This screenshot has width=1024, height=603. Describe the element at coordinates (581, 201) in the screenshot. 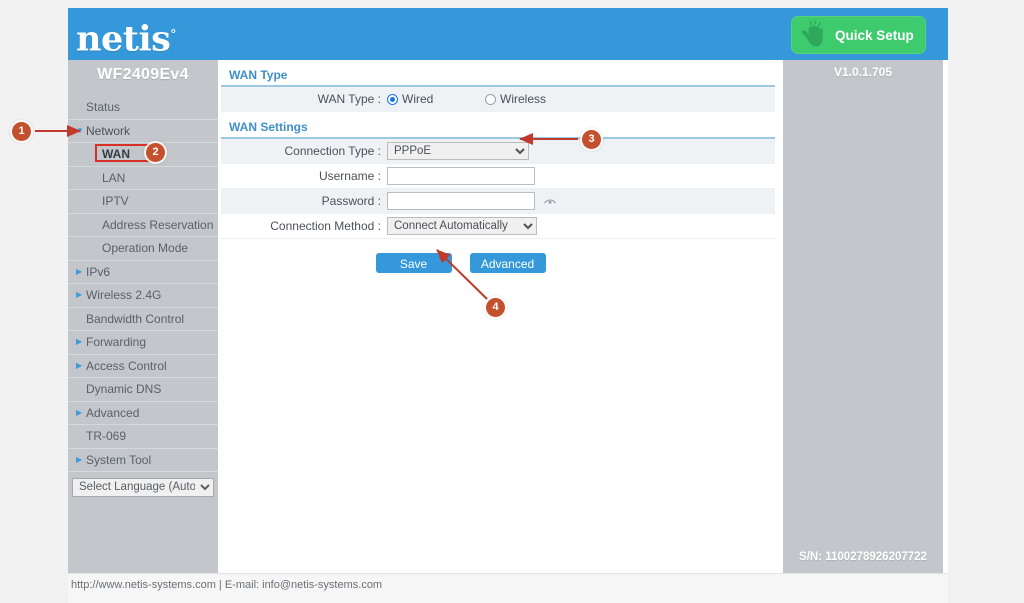

I see `password-field` at that location.